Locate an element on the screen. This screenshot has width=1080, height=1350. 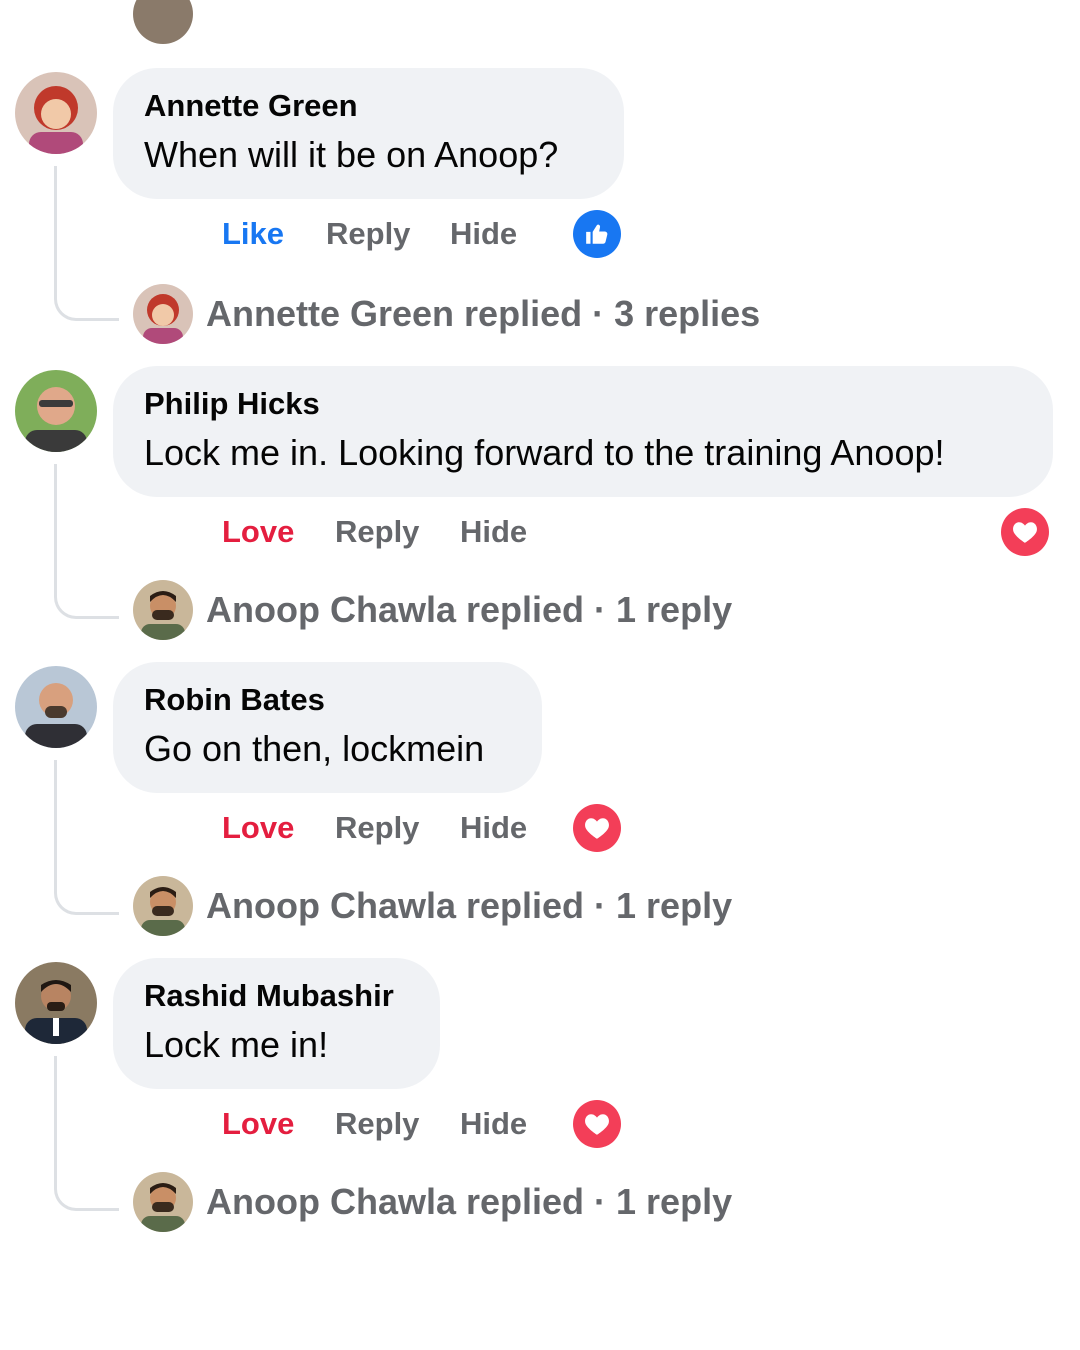
view-replies-link: Annette Green replied · 3 replies is located at coordinates (483, 314).